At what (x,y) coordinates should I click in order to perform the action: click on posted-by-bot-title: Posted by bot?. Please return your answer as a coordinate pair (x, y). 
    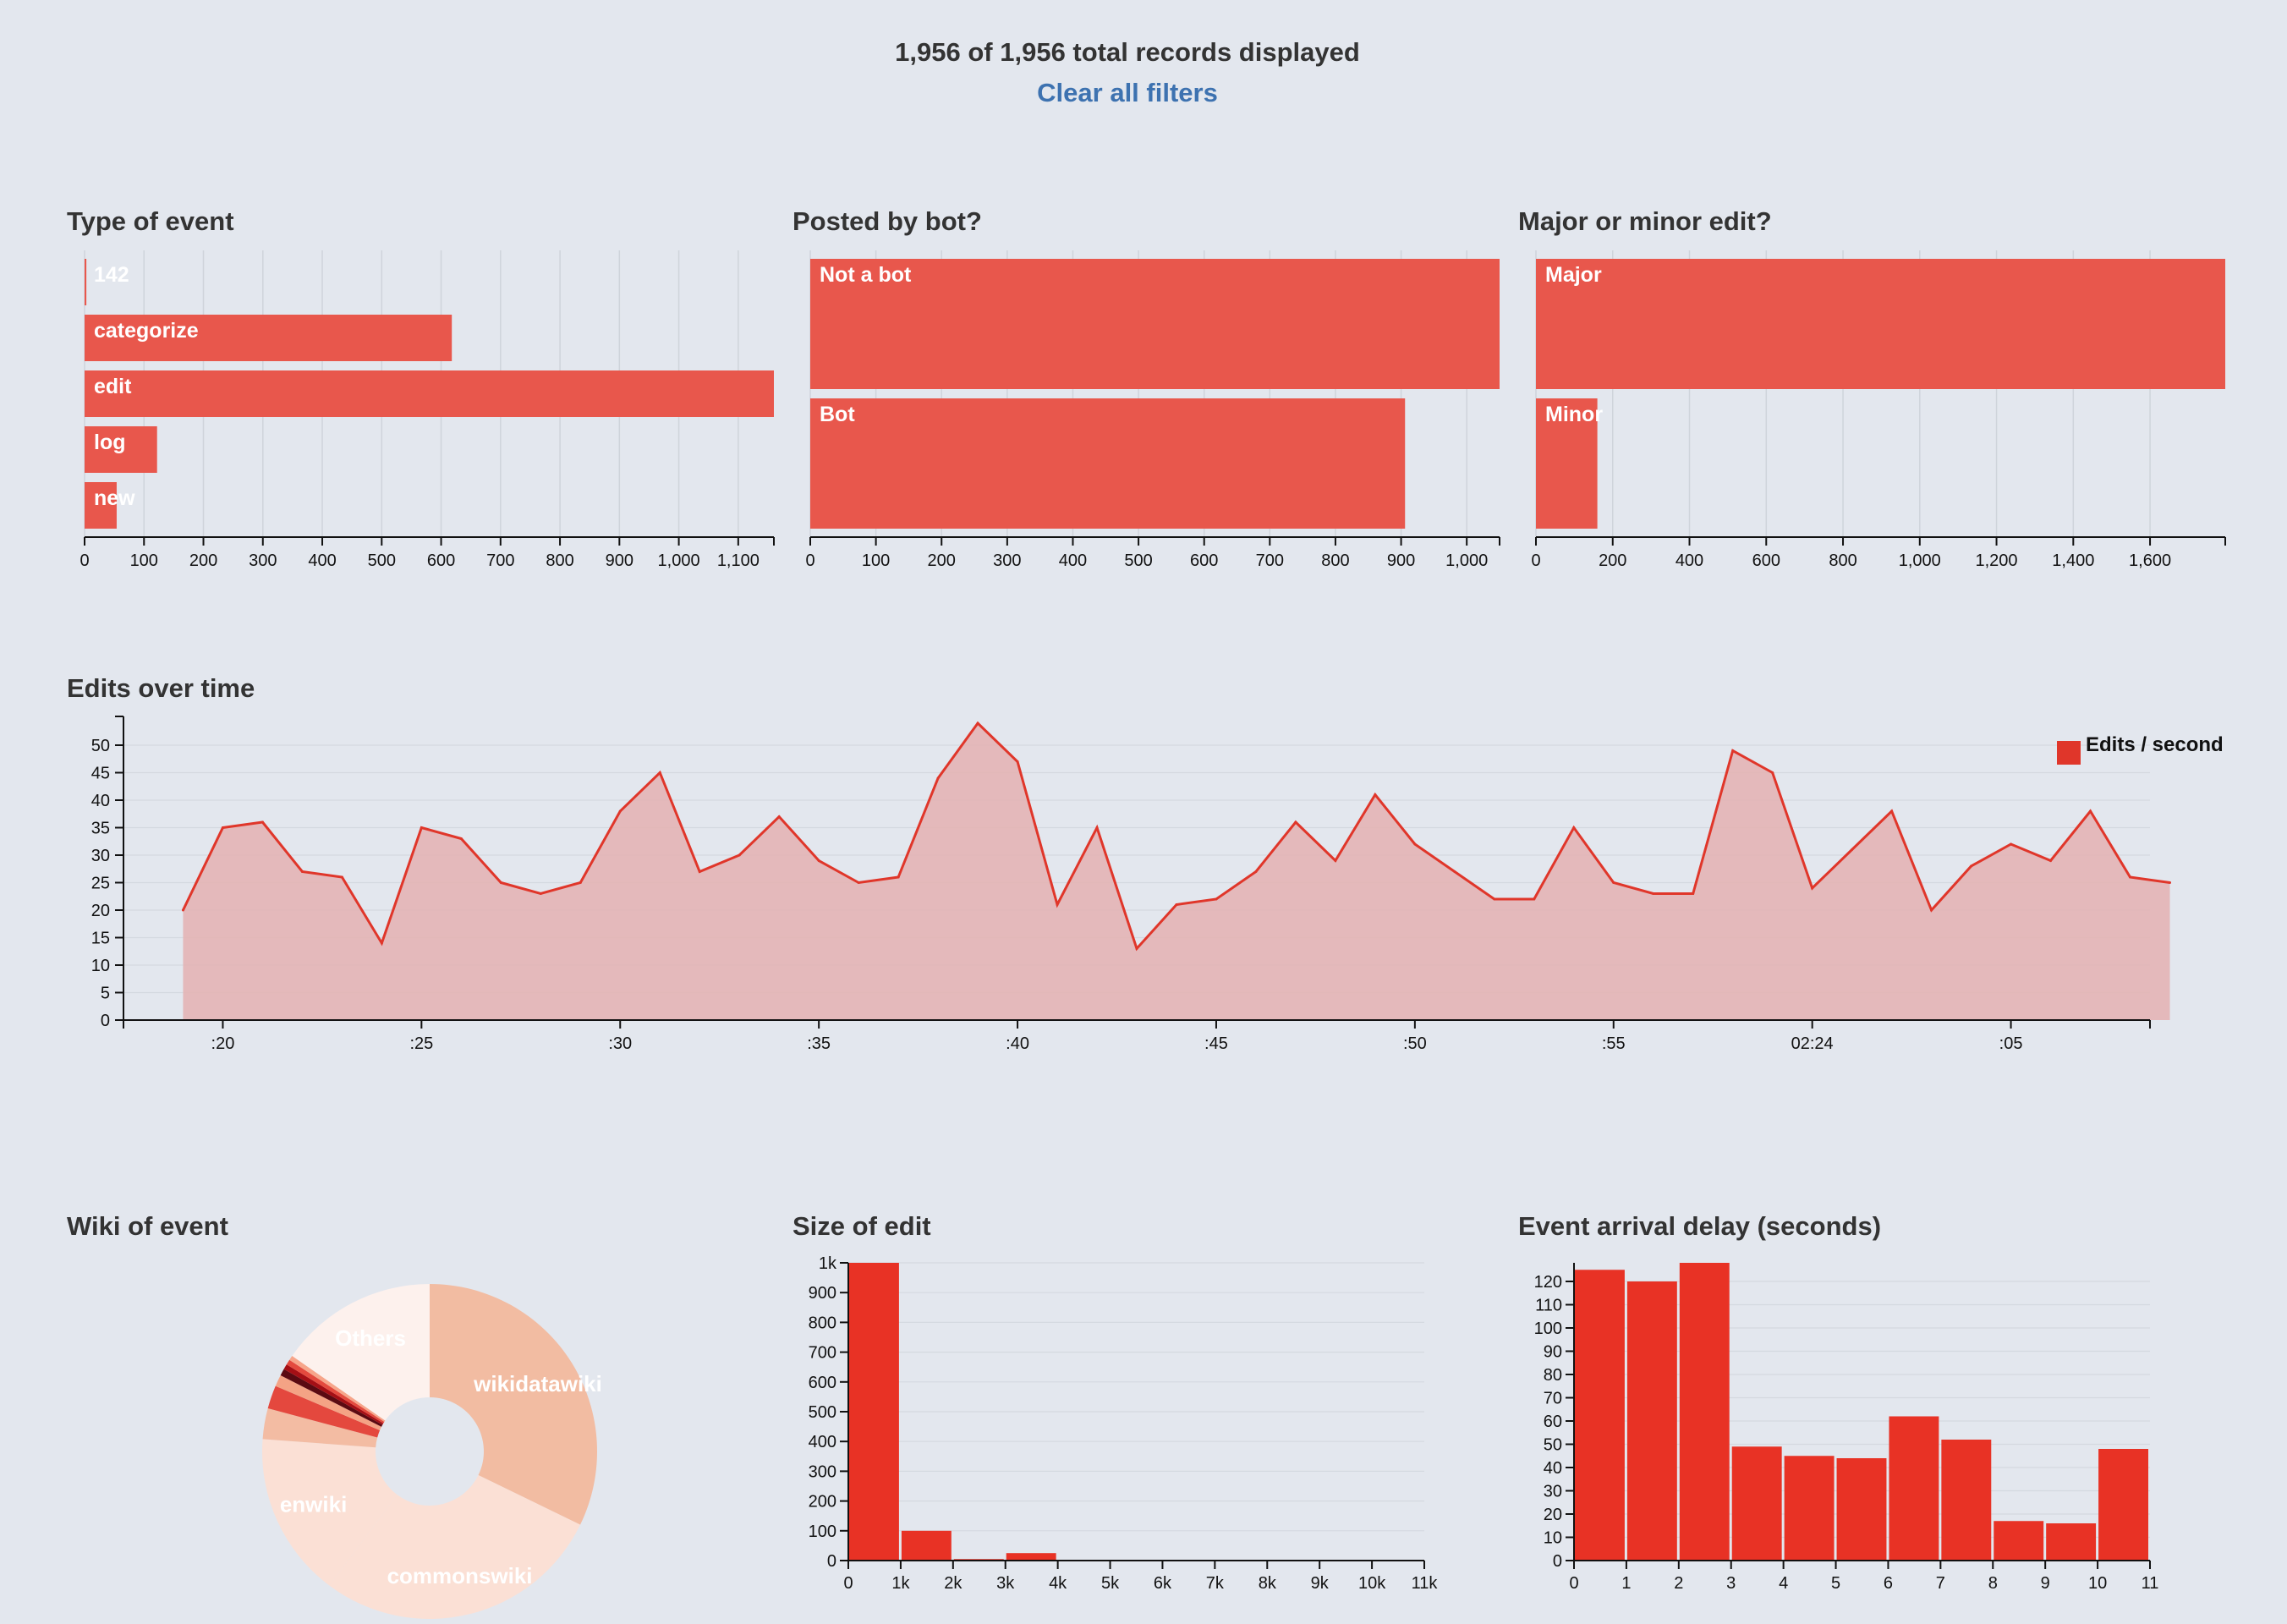
    Looking at the image, I should click on (887, 221).